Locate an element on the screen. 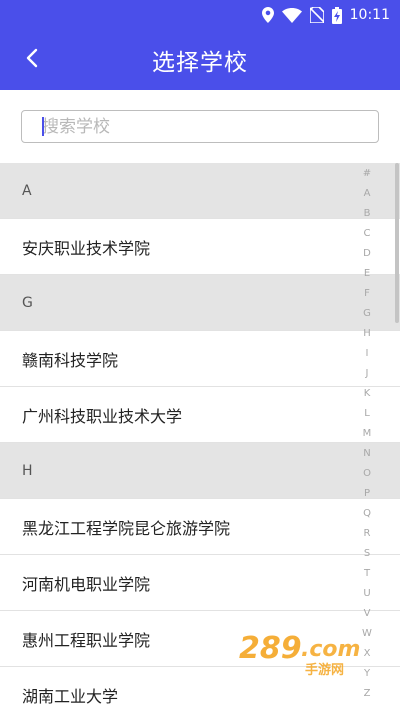 This screenshot has height=710, width=400. section-letter: G is located at coordinates (27, 302).